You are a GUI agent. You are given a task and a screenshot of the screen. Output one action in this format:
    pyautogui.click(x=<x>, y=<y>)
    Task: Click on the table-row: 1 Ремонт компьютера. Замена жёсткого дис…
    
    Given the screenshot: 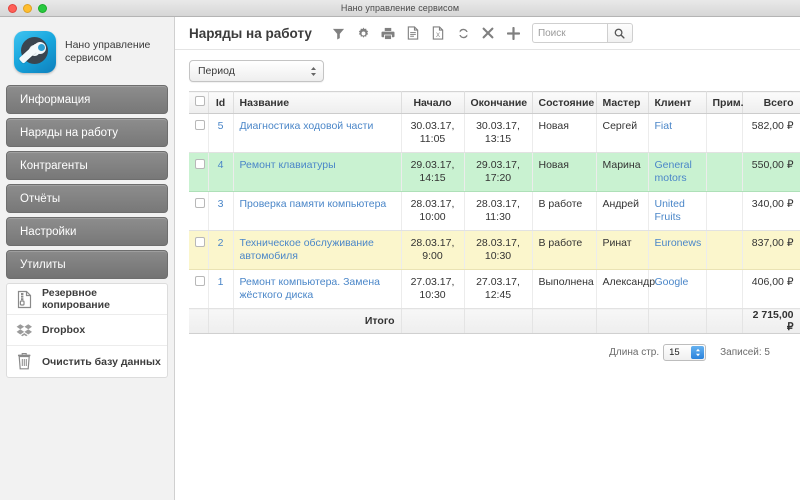 What is the action you would take?
    pyautogui.click(x=494, y=289)
    